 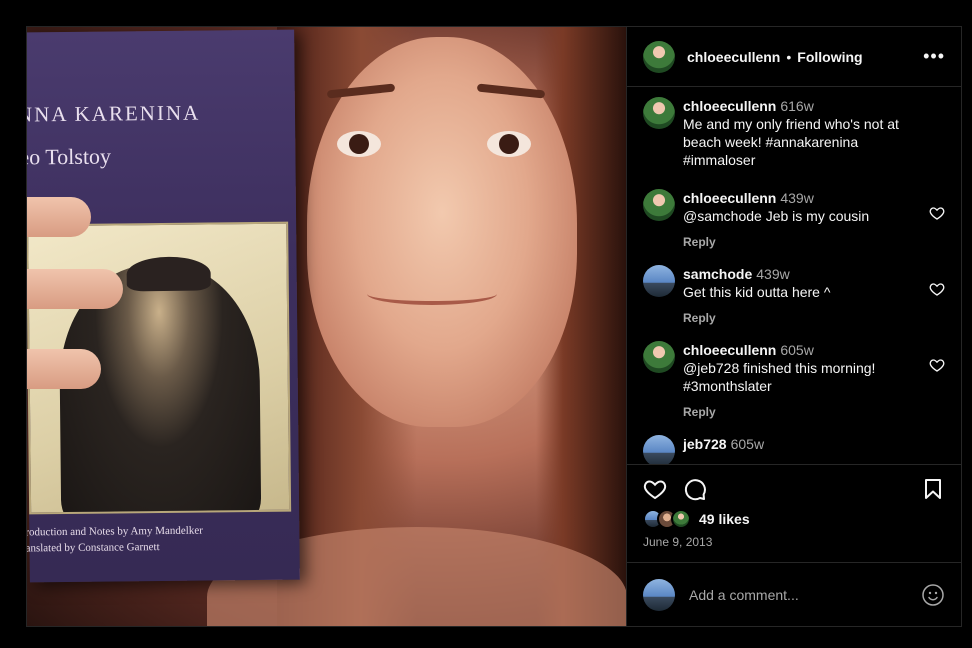 What do you see at coordinates (168, 274) in the screenshot?
I see `painting-hat` at bounding box center [168, 274].